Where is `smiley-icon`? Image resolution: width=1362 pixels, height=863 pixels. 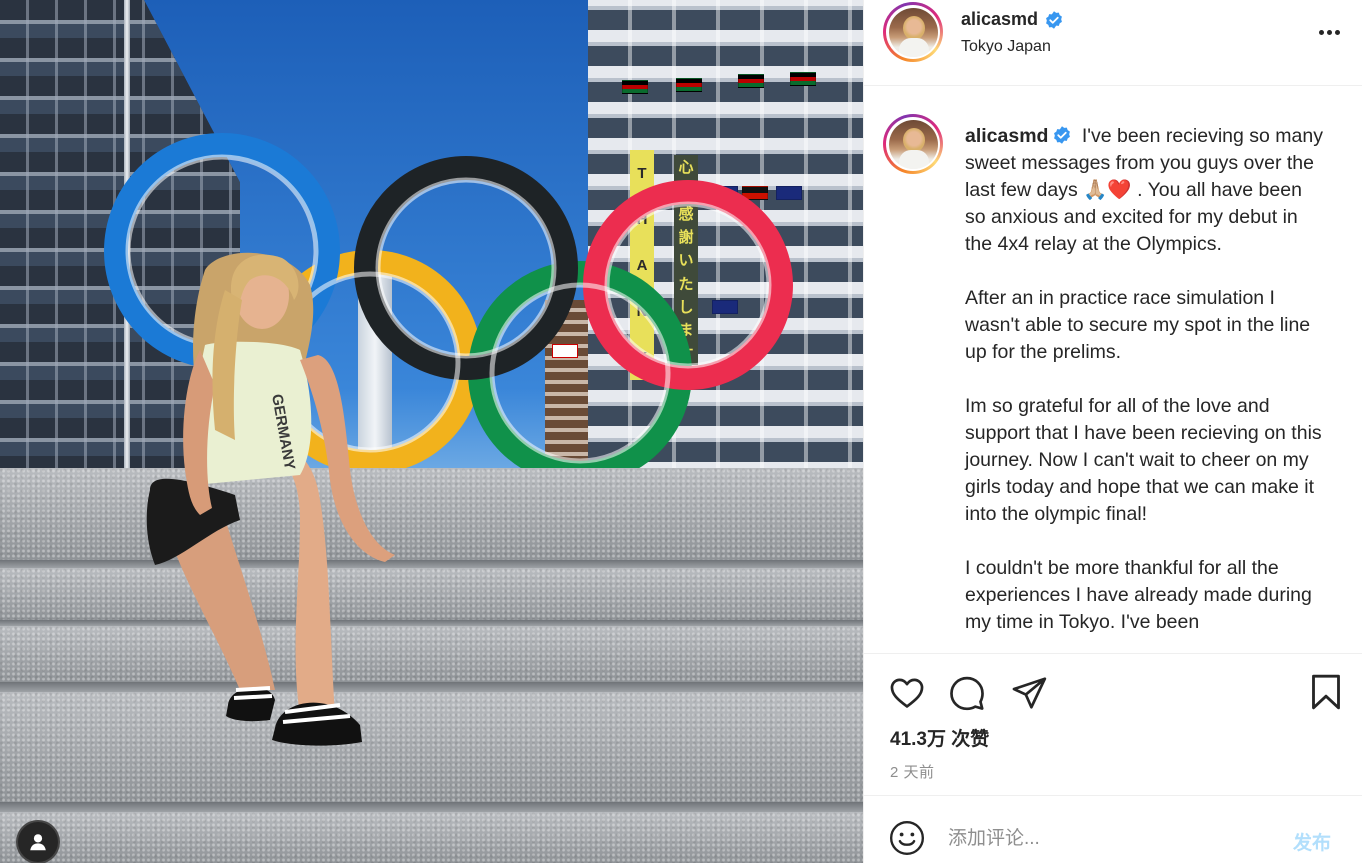
smiley-icon is located at coordinates (907, 838).